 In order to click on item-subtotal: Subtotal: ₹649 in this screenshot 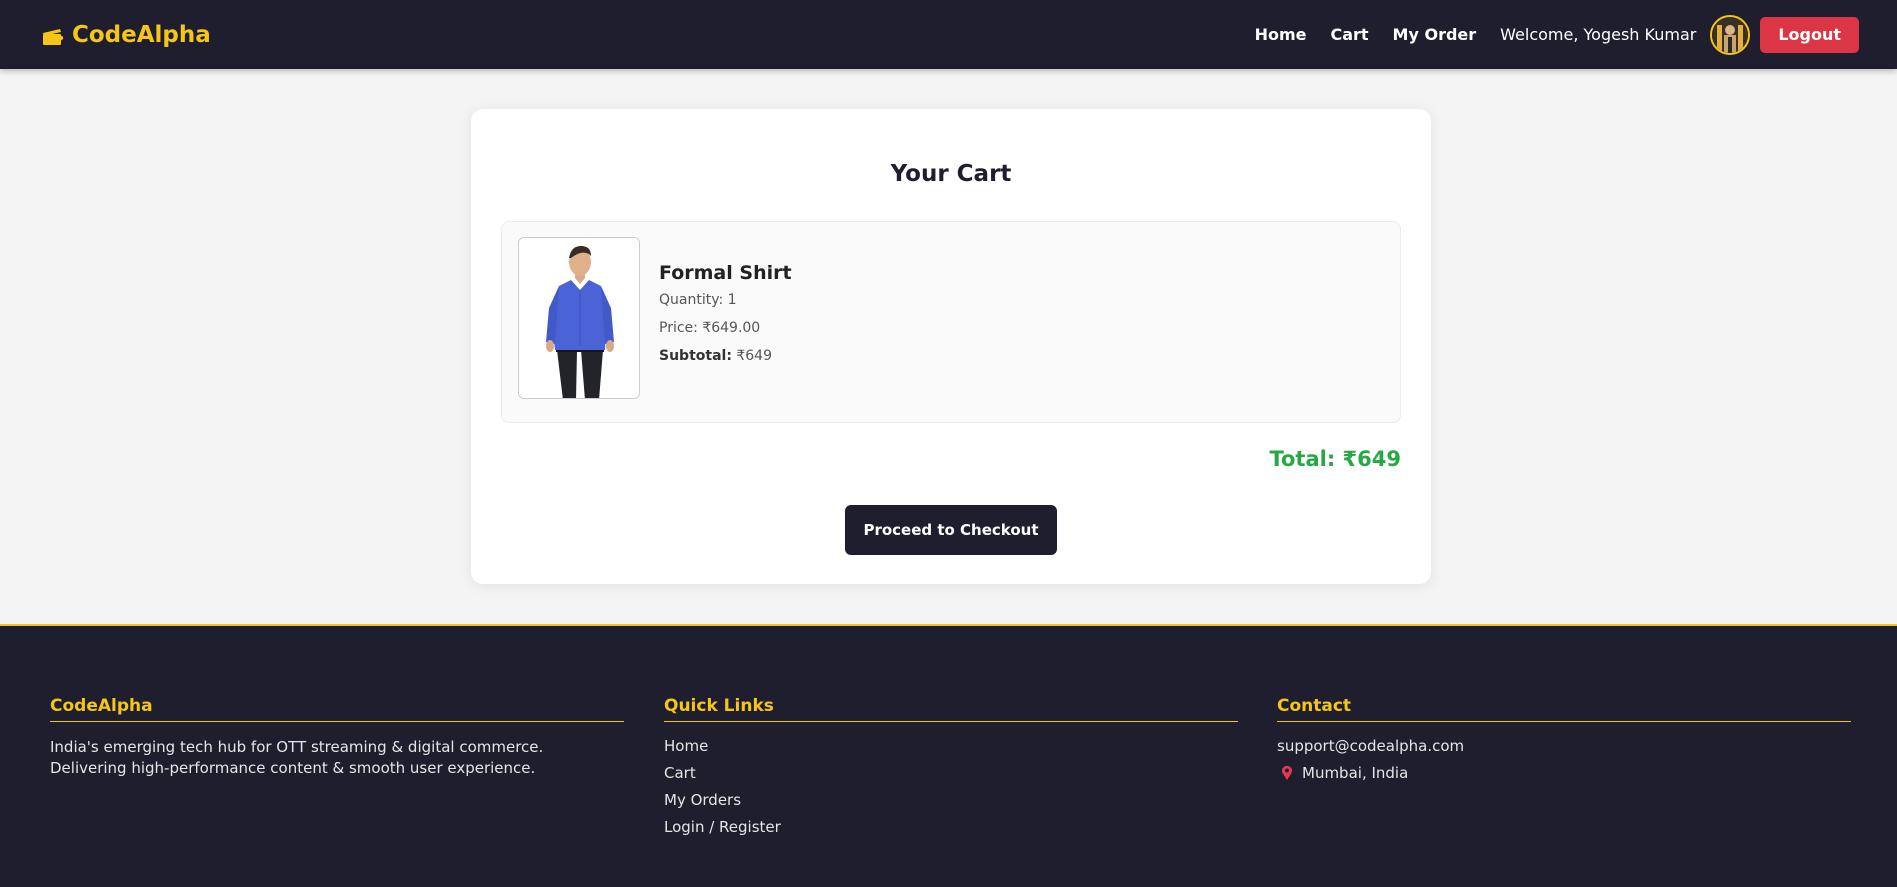, I will do `click(725, 356)`.